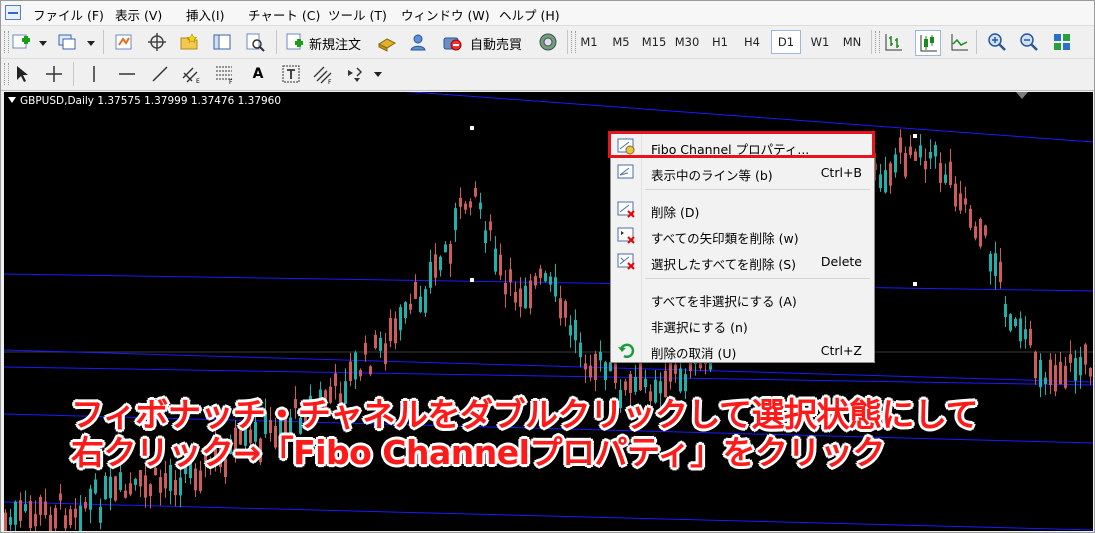  I want to click on timeframe-d1: D1, so click(786, 42).